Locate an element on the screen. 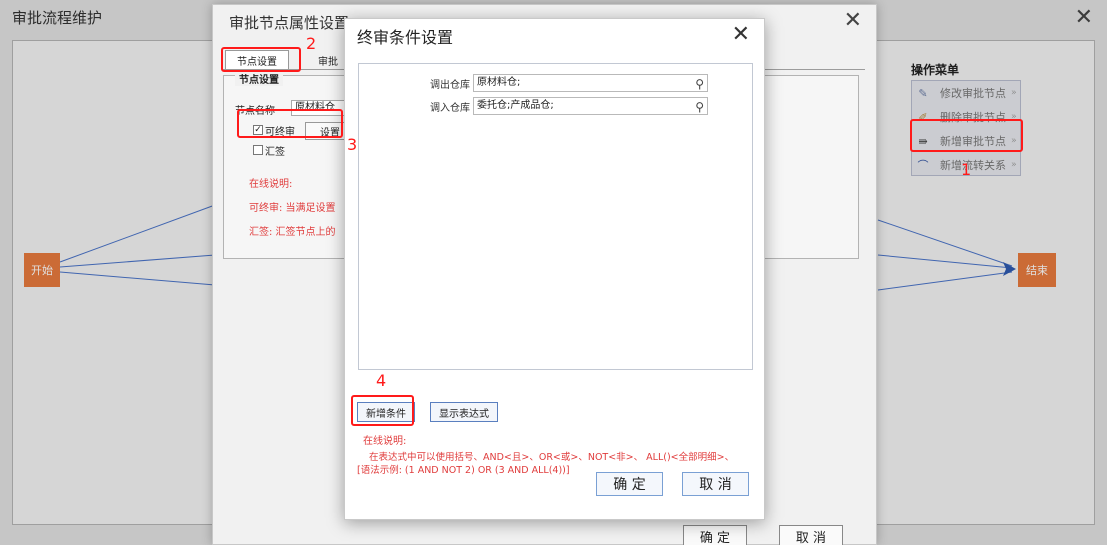 The width and height of the screenshot is (1107, 545). menu-item-label: 修改审批节点 is located at coordinates (973, 93).